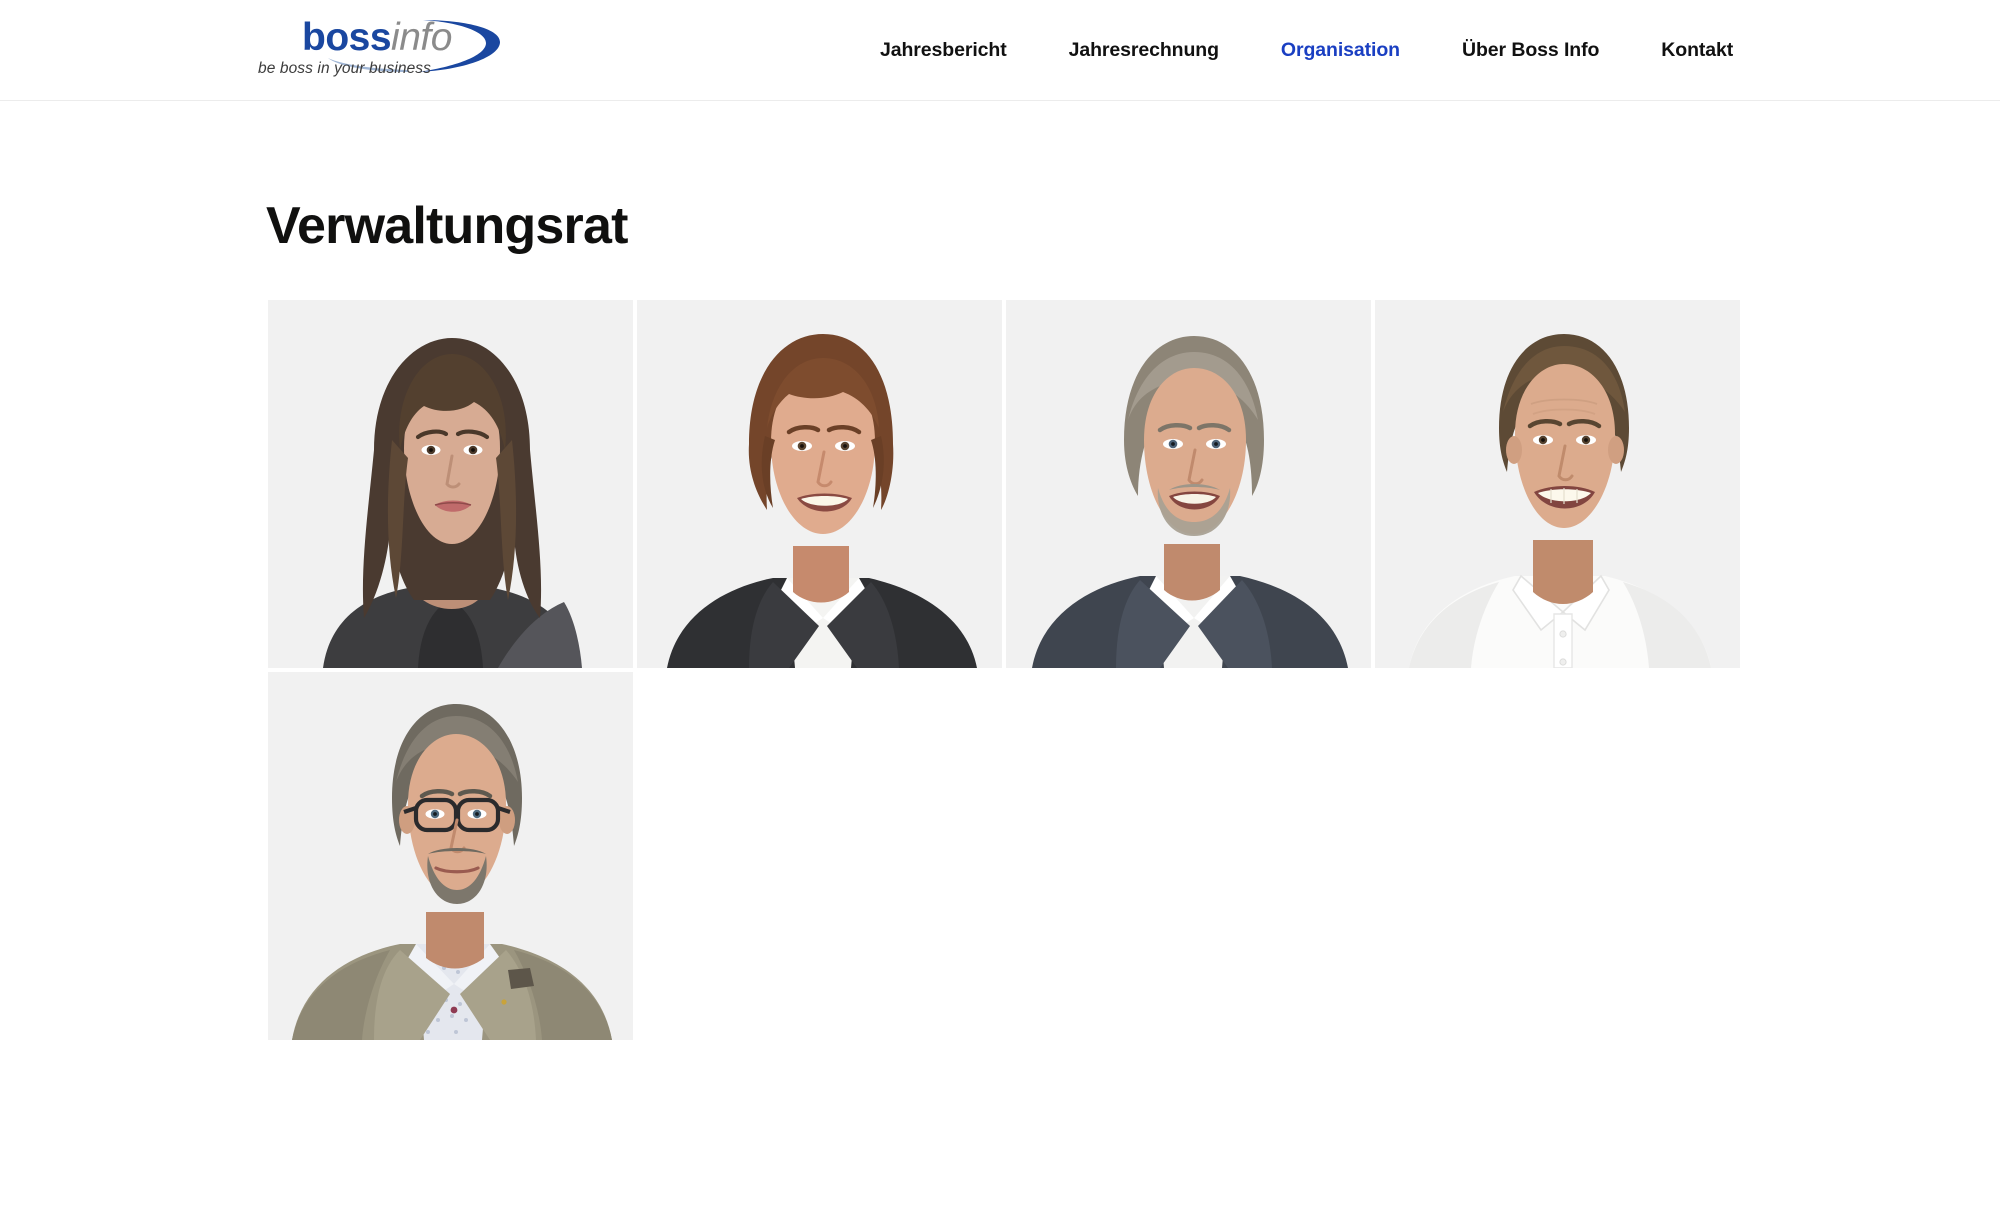  What do you see at coordinates (344, 68) in the screenshot?
I see `brand-tagline: be boss in your business` at bounding box center [344, 68].